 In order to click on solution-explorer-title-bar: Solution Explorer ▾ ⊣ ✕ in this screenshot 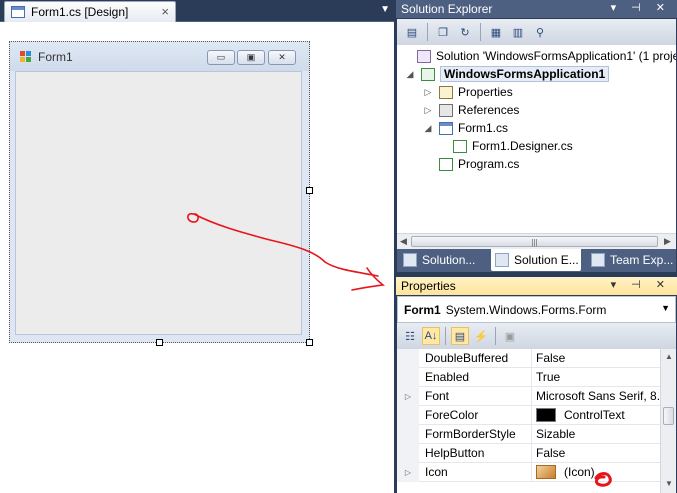, I will do `click(536, 9)`.